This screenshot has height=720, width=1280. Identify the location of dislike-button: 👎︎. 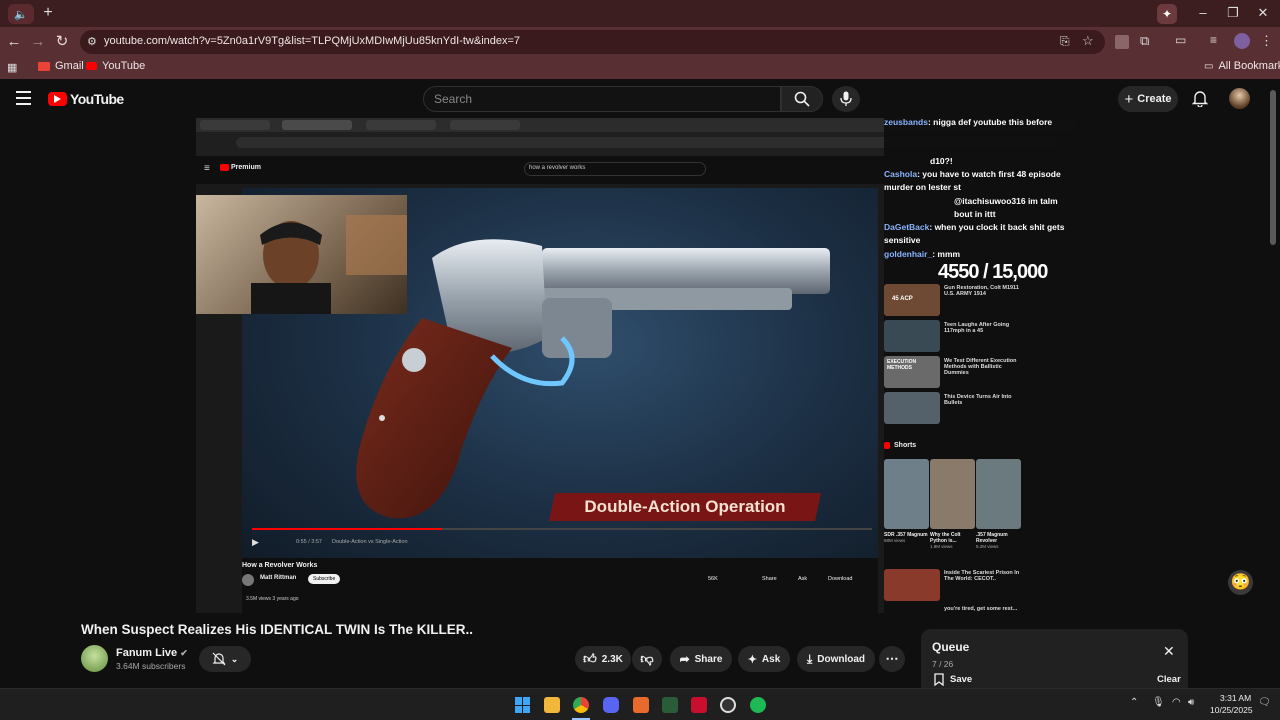
(647, 659).